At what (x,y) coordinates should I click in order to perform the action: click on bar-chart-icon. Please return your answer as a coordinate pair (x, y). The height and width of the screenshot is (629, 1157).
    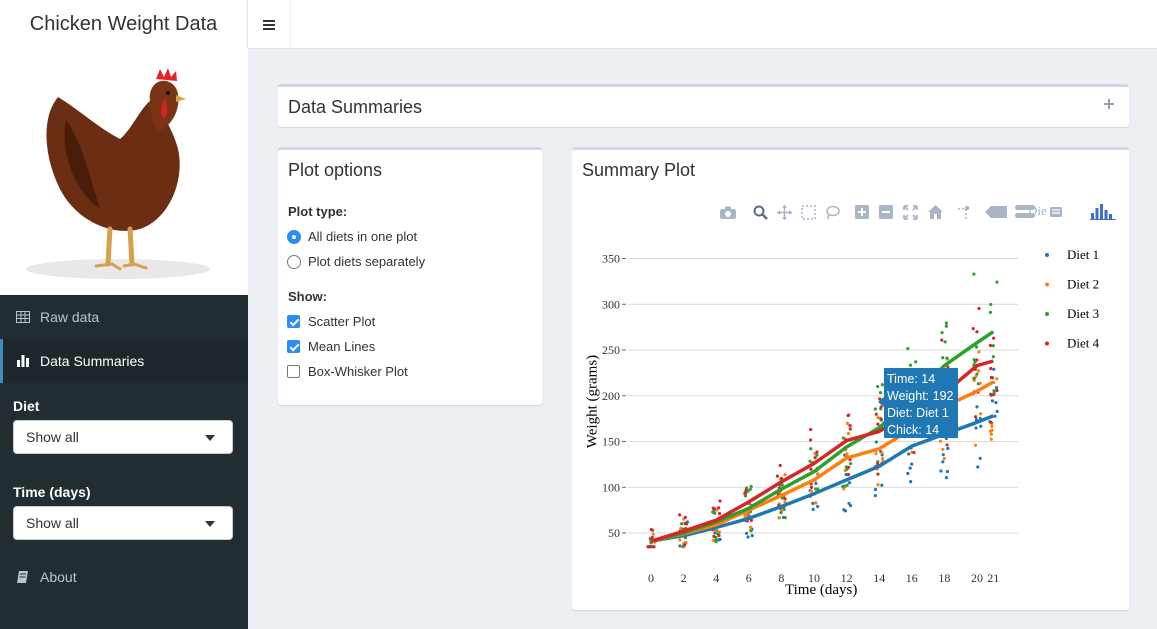
    Looking at the image, I should click on (23, 361).